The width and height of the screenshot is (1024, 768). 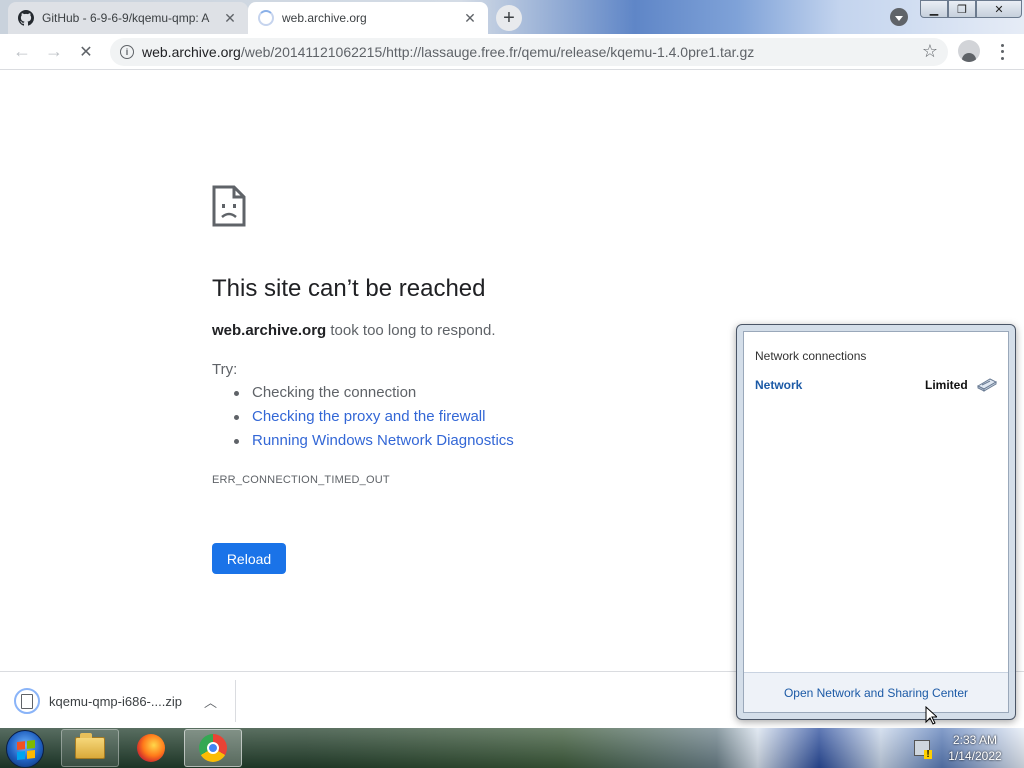 What do you see at coordinates (86, 52) in the screenshot?
I see `stop-loading-button: ✕` at bounding box center [86, 52].